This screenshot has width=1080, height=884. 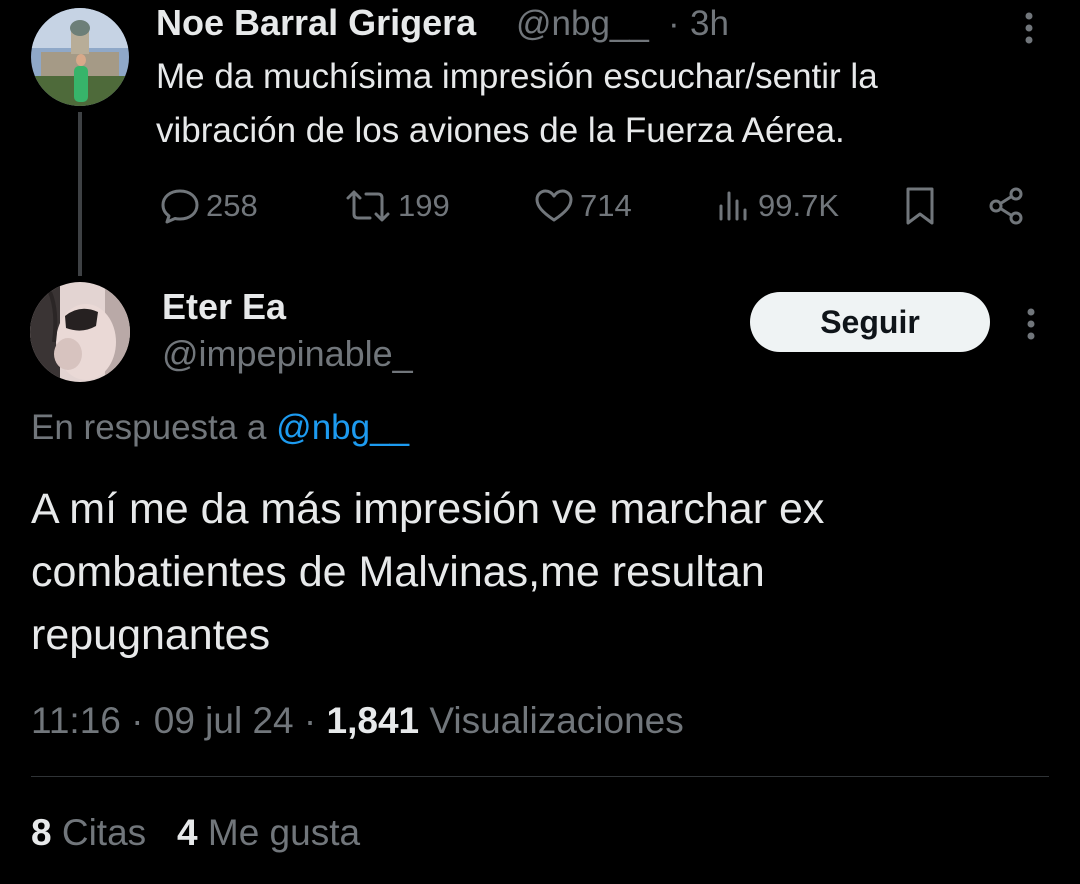 What do you see at coordinates (149, 427) in the screenshot?
I see `in-reply-to-label: En respuesta a` at bounding box center [149, 427].